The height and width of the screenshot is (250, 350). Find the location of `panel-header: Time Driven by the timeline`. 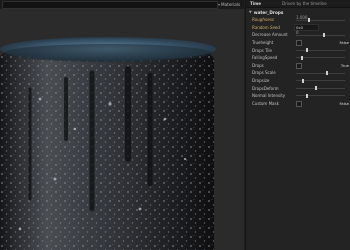

panel-header: Time Driven by the timeline is located at coordinates (298, 4).